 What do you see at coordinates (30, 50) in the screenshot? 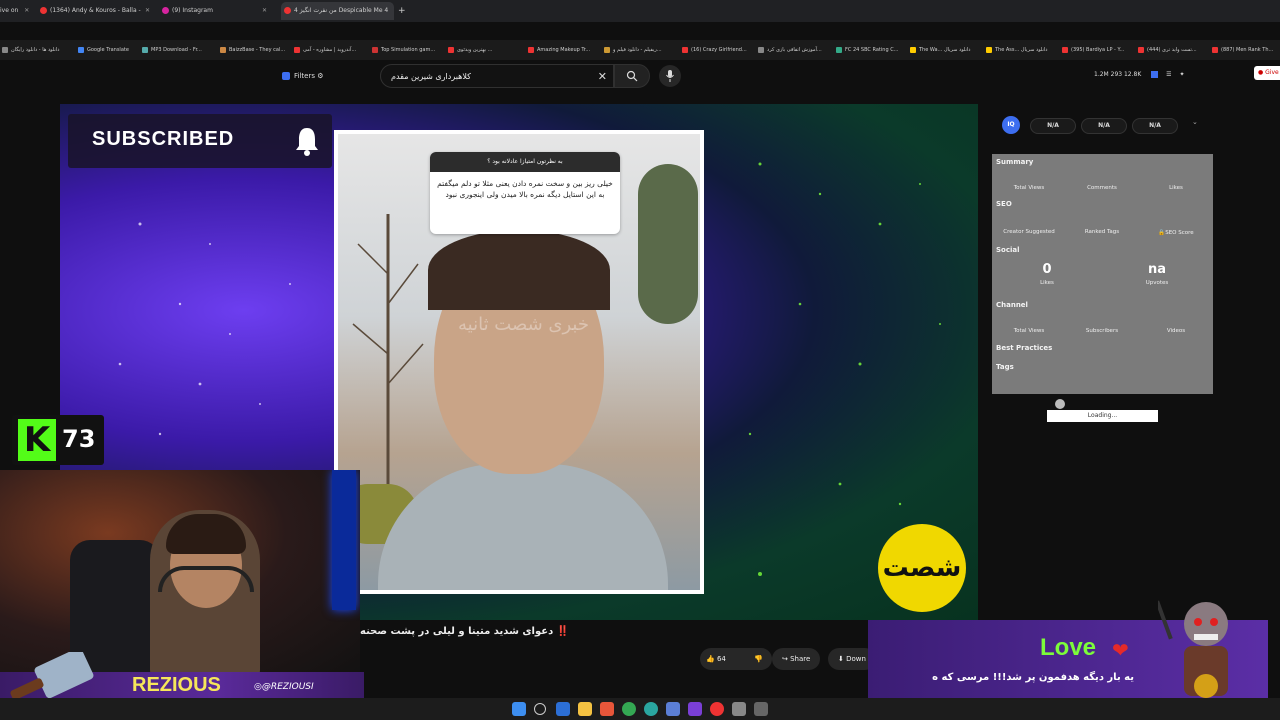
I see `bookmark-item: دانلود ها - دانلود رایگان` at bounding box center [30, 50].